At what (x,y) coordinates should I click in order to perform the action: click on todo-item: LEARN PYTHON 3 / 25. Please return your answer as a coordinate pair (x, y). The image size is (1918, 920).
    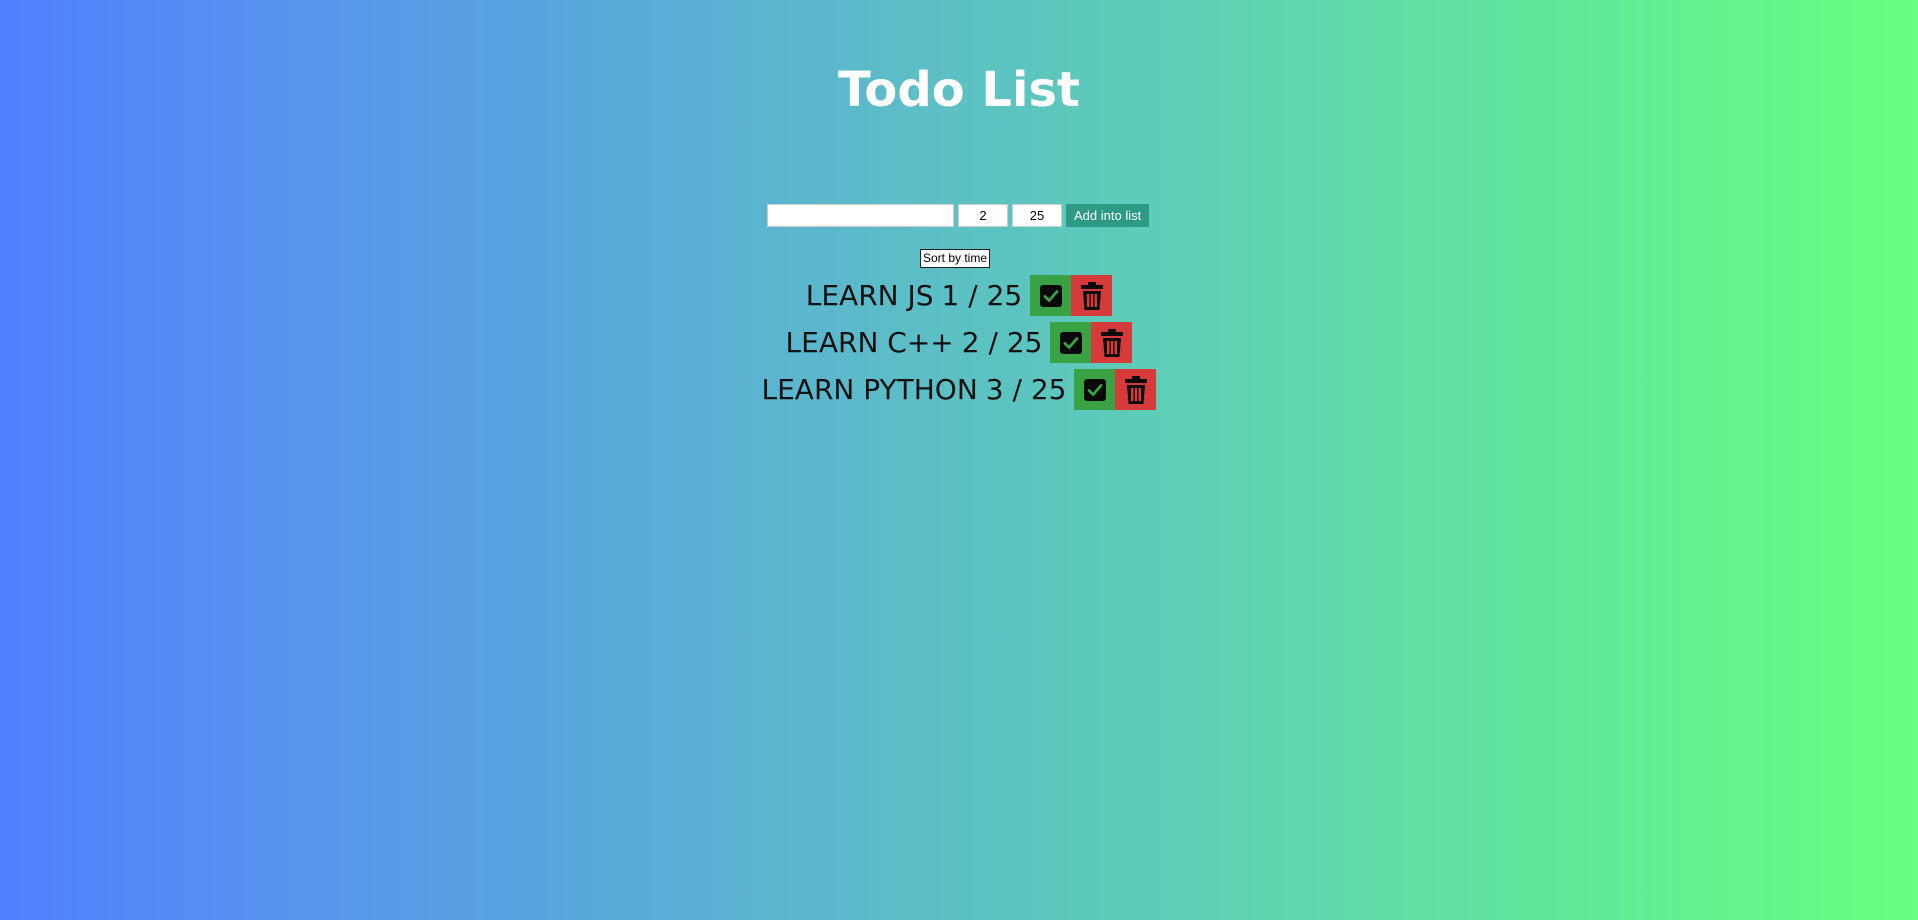
    Looking at the image, I should click on (959, 389).